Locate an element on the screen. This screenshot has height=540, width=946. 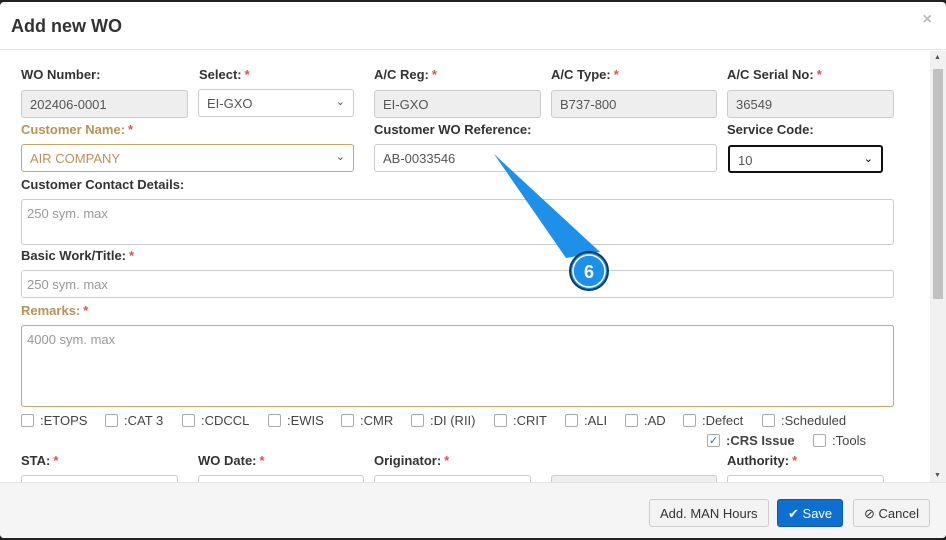
basic-work-label: Basic Work/Title: * is located at coordinates (78, 255).